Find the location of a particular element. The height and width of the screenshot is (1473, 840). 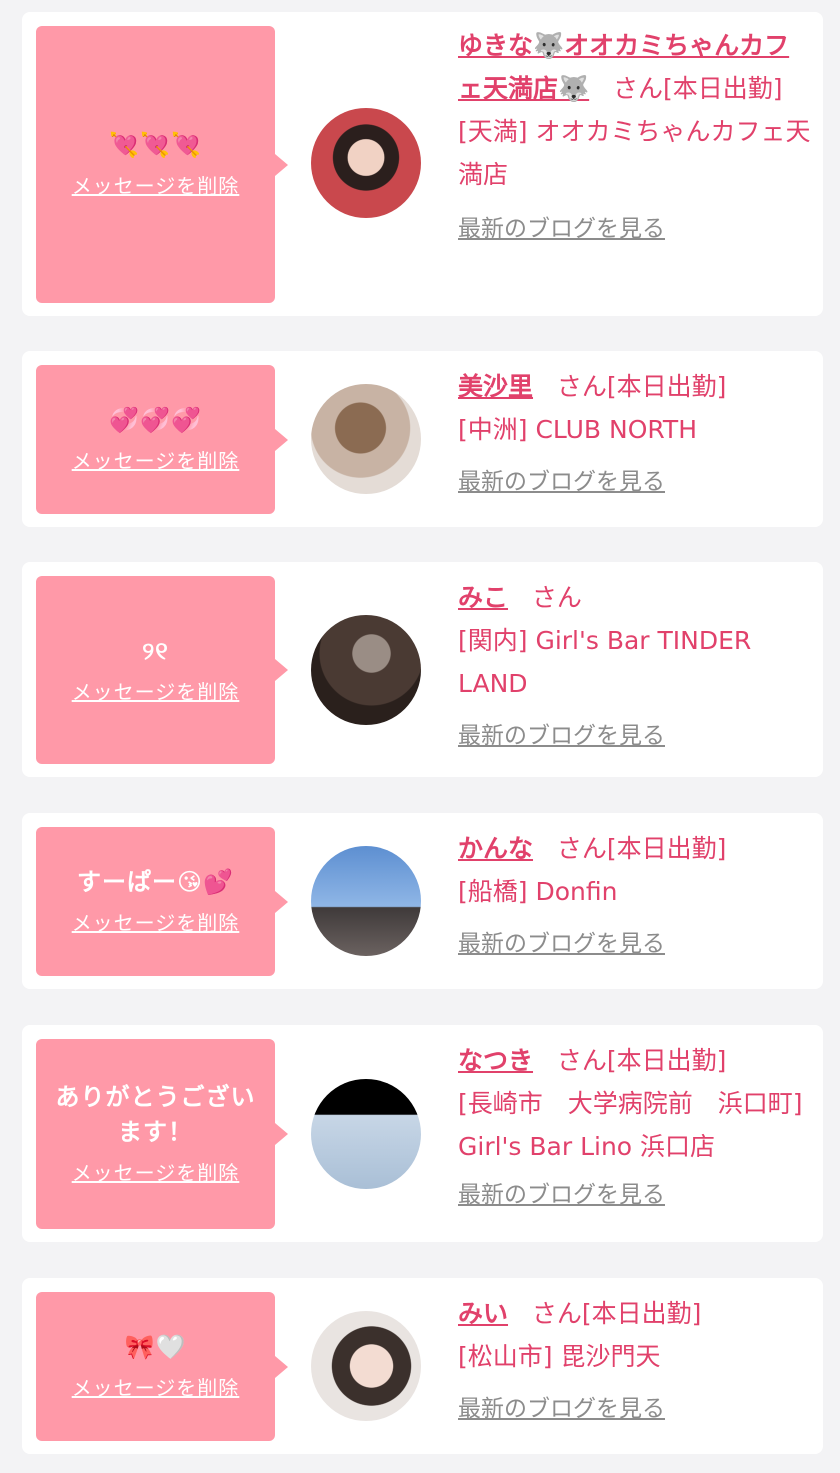

message-bubble: 💞💞💞 メッセージを削除 is located at coordinates (162, 439).